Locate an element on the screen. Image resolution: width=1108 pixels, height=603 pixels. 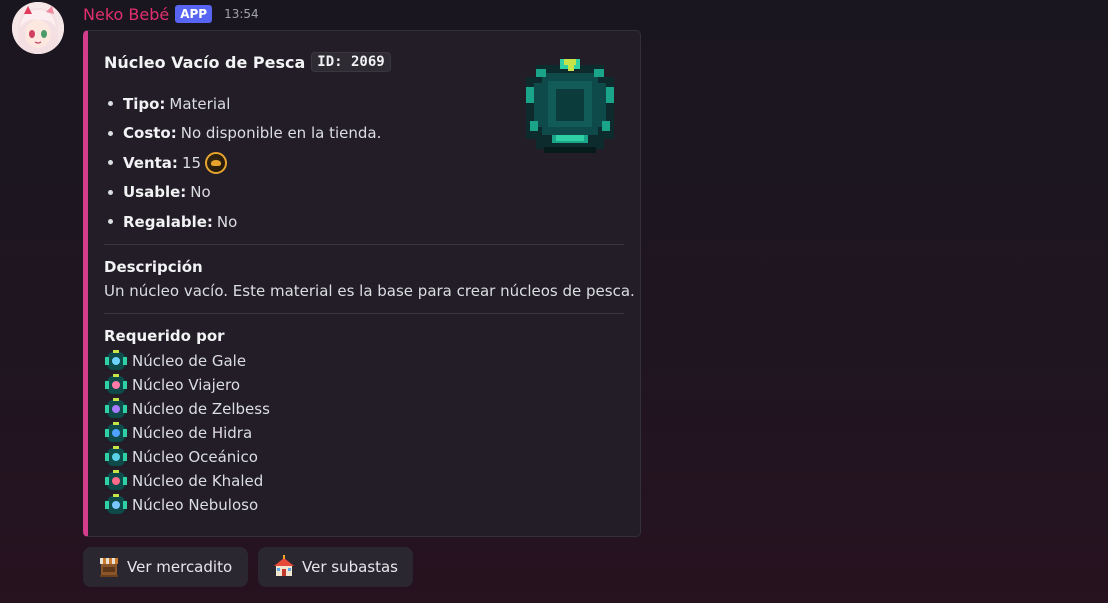
avatar is located at coordinates (38, 28).